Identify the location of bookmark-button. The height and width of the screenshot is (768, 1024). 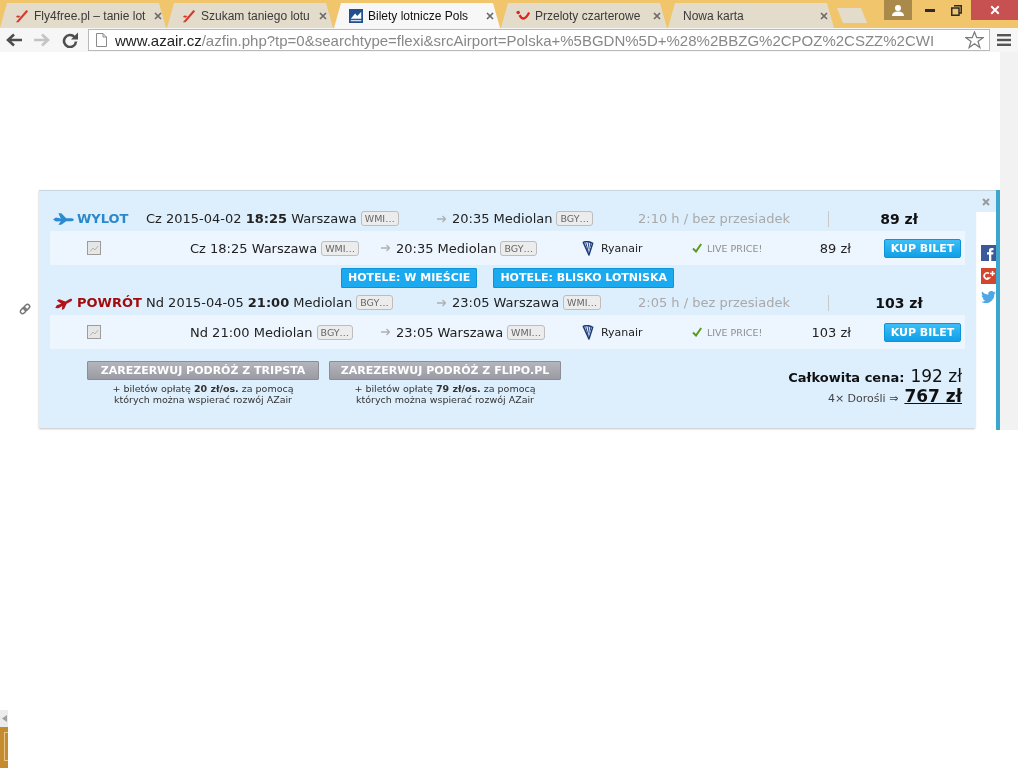
(974, 40).